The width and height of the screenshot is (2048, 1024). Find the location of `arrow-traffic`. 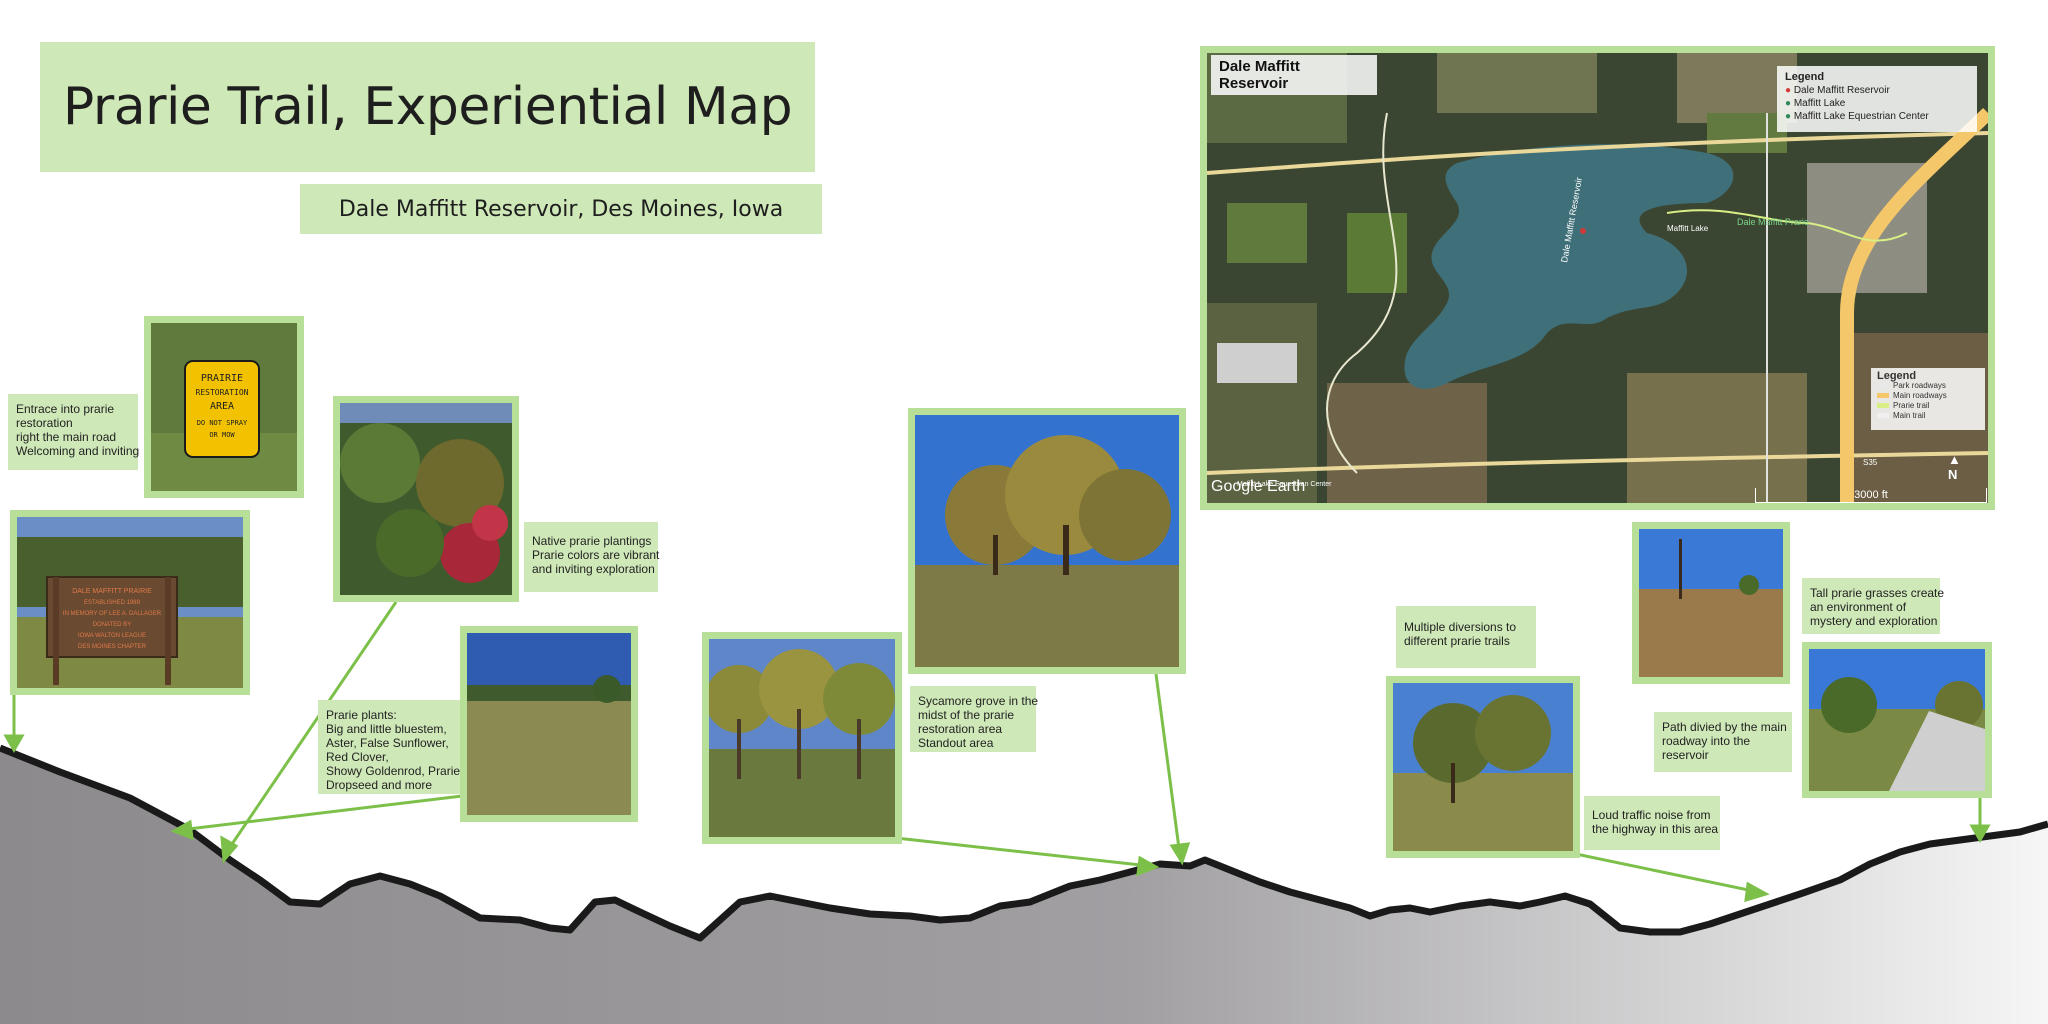

arrow-traffic is located at coordinates (1667, 873).